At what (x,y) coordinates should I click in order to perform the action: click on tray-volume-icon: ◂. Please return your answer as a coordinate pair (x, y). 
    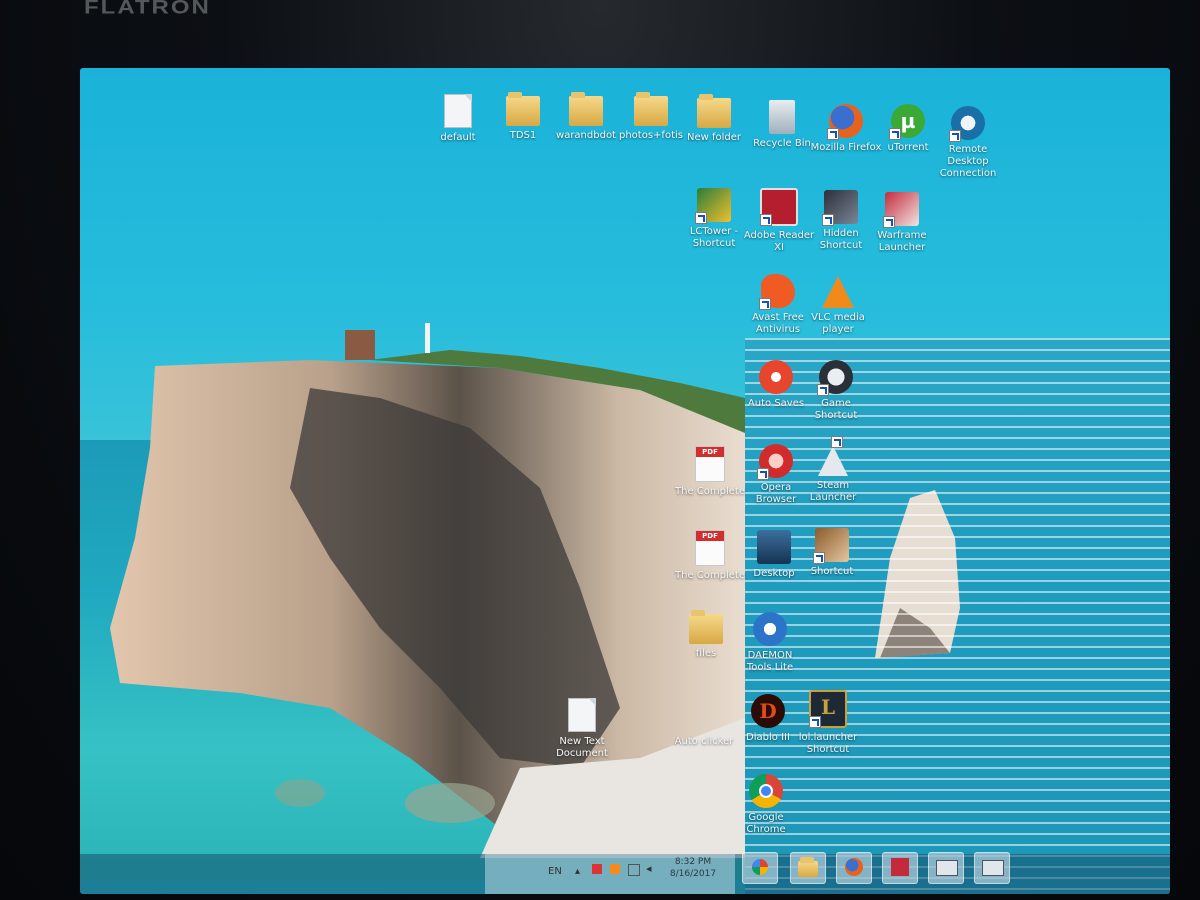
    Looking at the image, I should click on (649, 868).